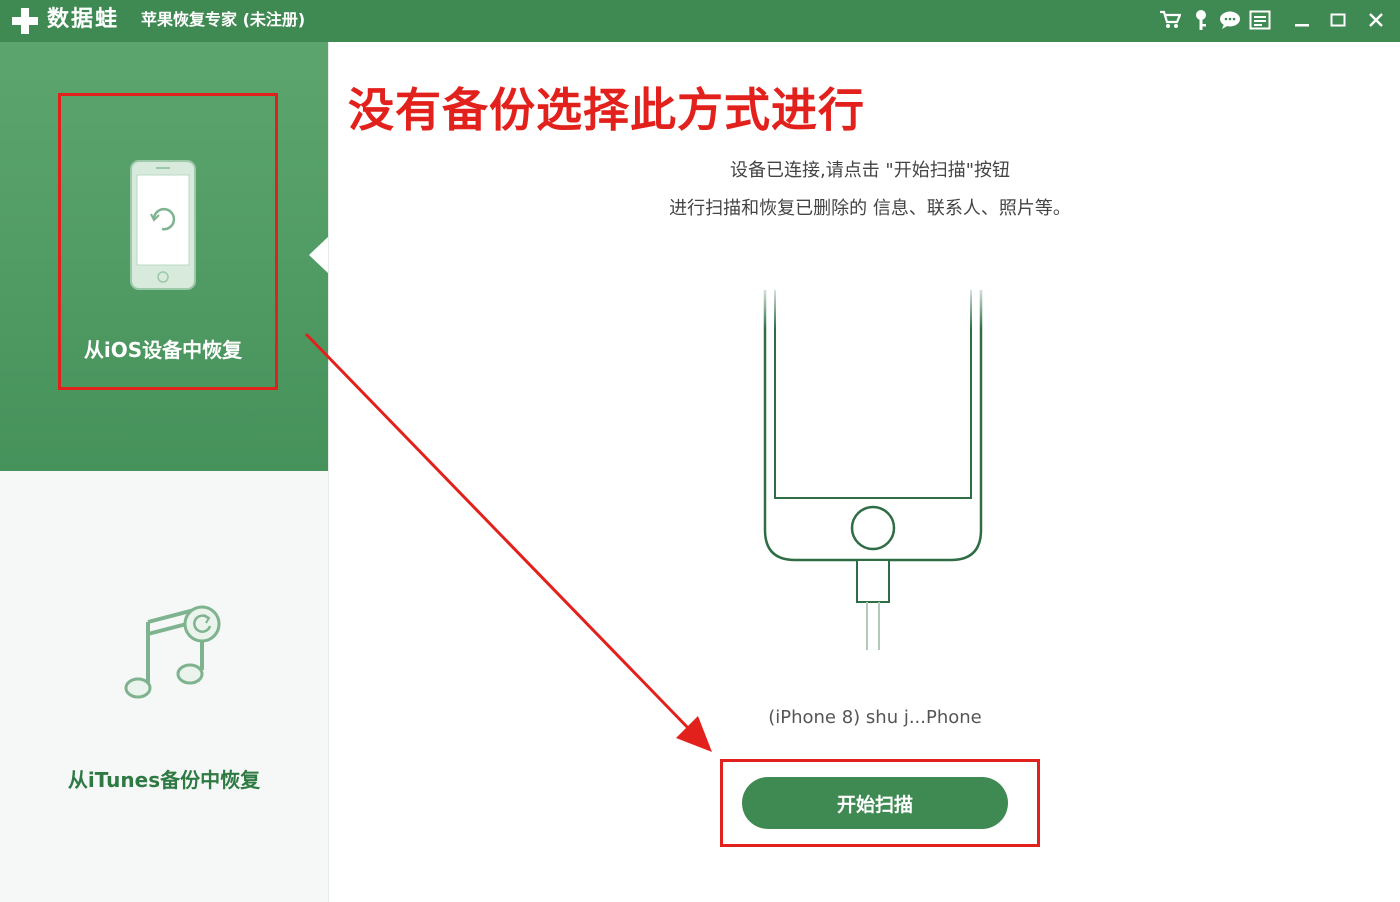  What do you see at coordinates (1260, 20) in the screenshot?
I see `menu-icon` at bounding box center [1260, 20].